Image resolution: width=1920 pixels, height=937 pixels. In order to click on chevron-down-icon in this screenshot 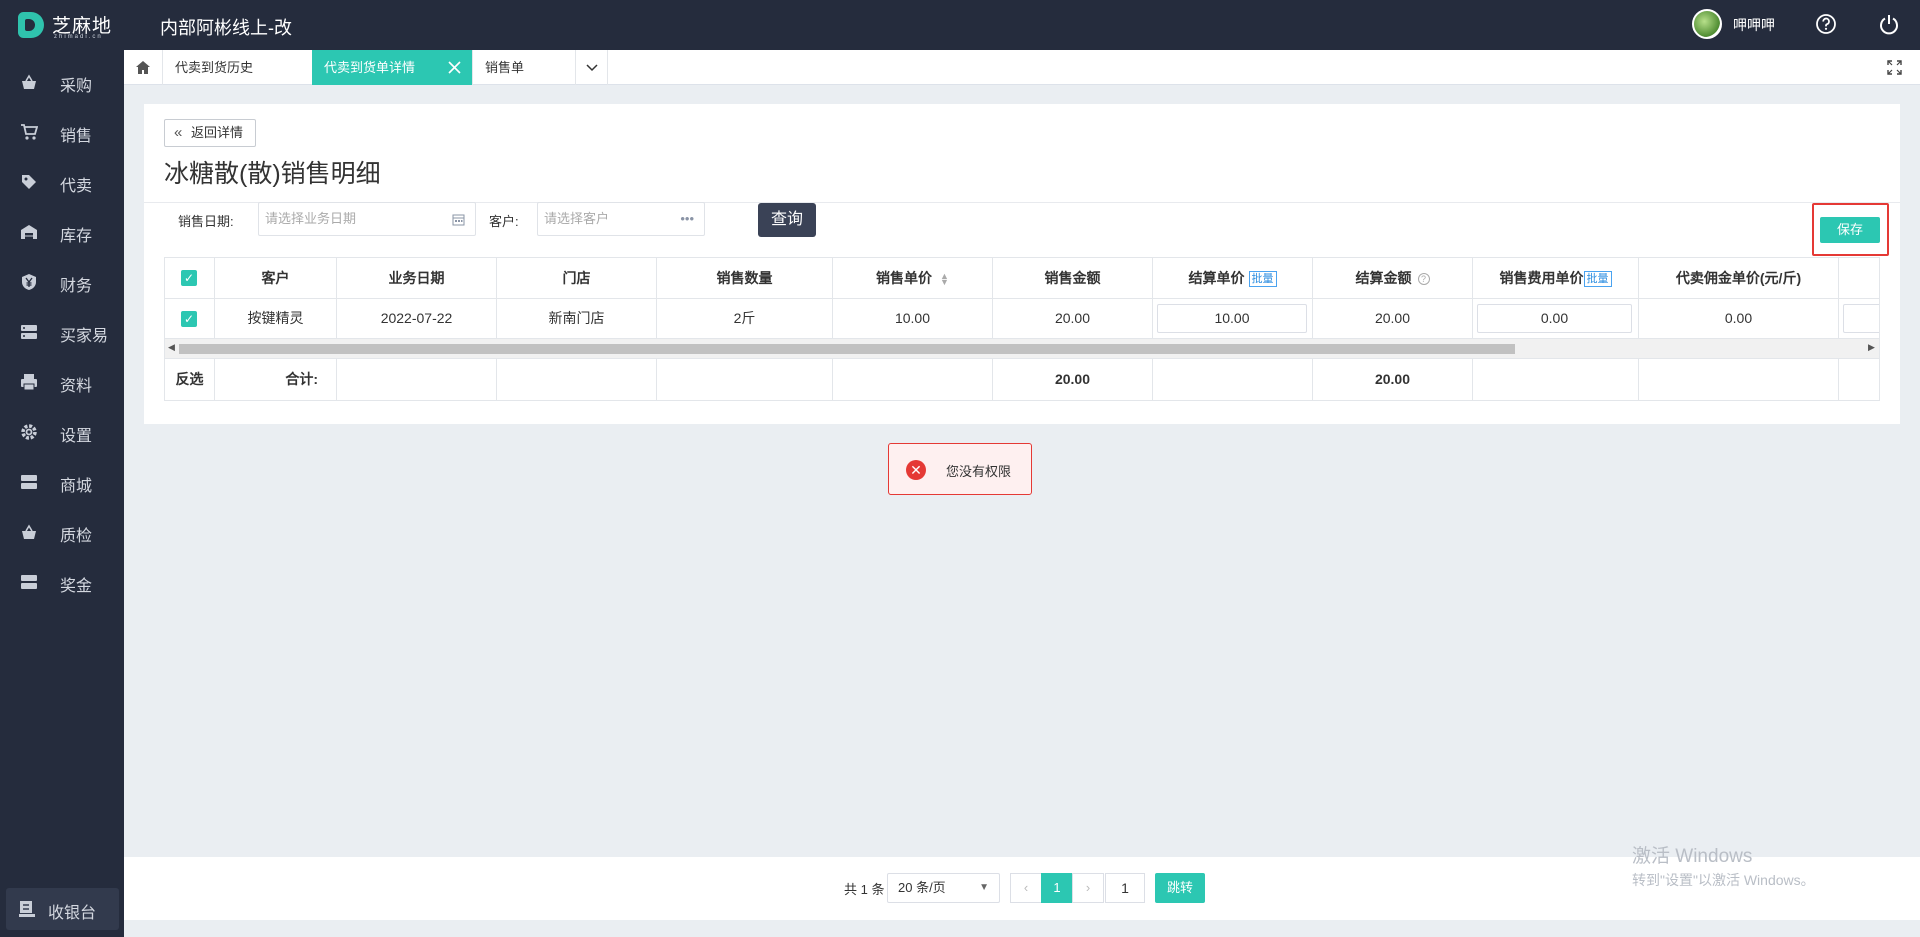, I will do `click(592, 68)`.